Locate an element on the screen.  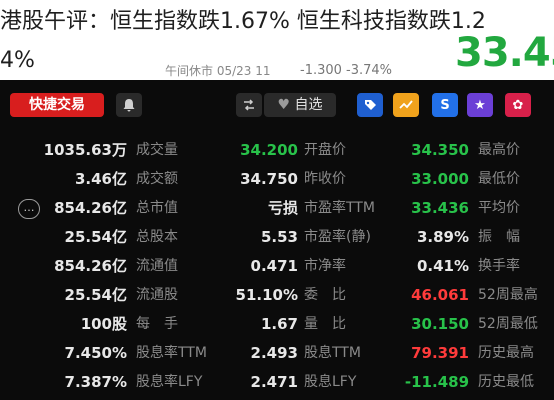
heart-icon: ♥ is located at coordinates (284, 105).